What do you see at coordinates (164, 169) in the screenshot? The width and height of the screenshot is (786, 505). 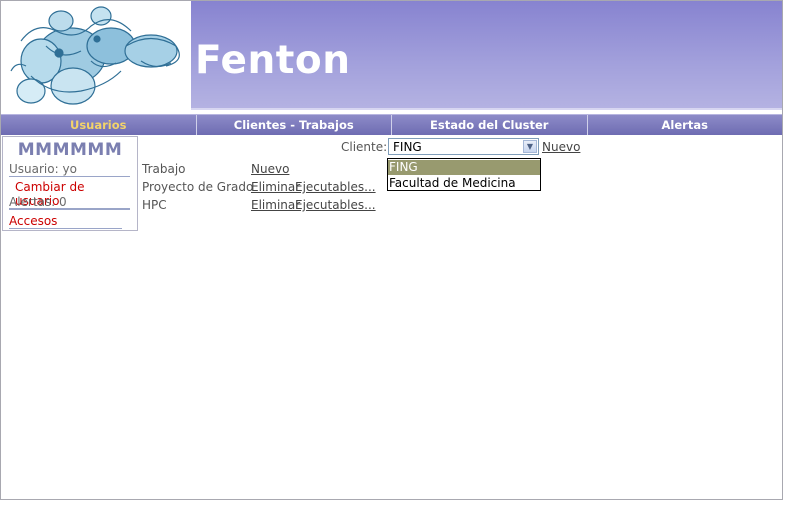 I see `job-row-label: Trabajo` at bounding box center [164, 169].